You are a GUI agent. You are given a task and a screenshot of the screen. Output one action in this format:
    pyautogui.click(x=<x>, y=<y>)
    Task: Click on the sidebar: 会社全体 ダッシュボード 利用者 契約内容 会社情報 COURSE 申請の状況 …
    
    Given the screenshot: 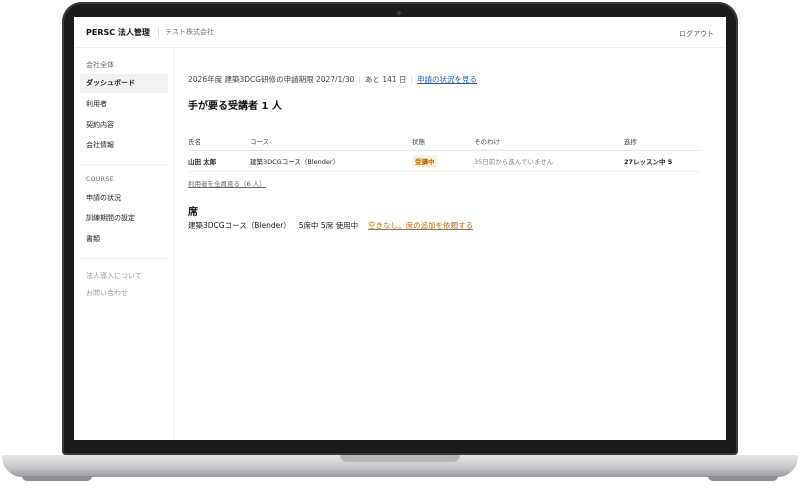 What is the action you would take?
    pyautogui.click(x=124, y=244)
    